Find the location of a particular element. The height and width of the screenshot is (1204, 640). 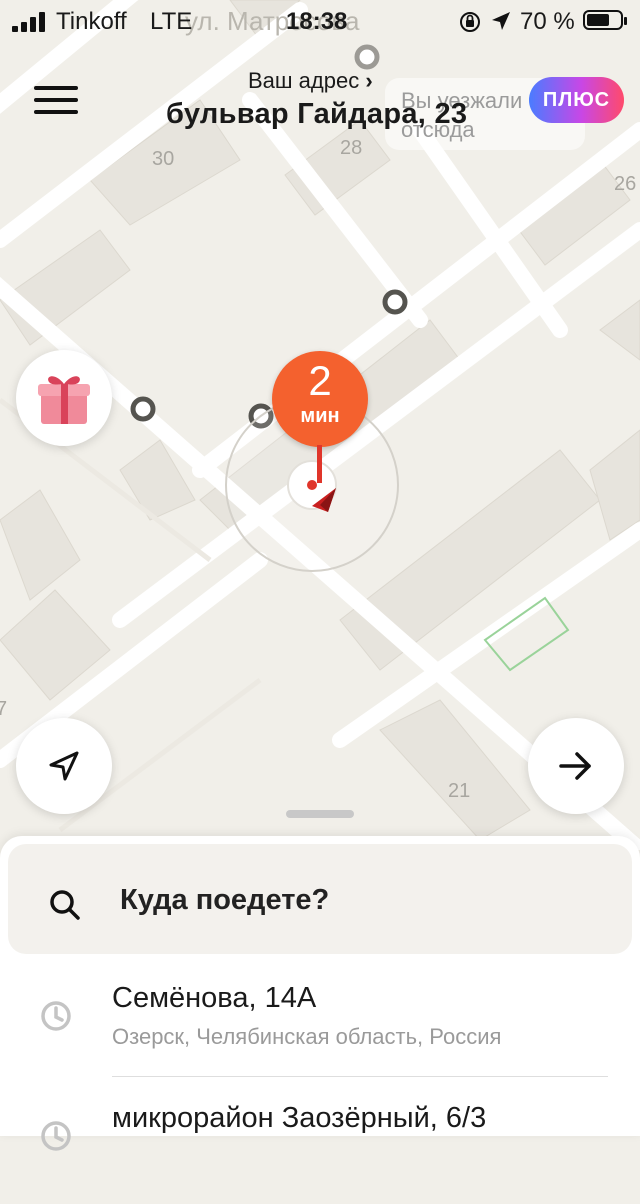

divider is located at coordinates (360, 1076).